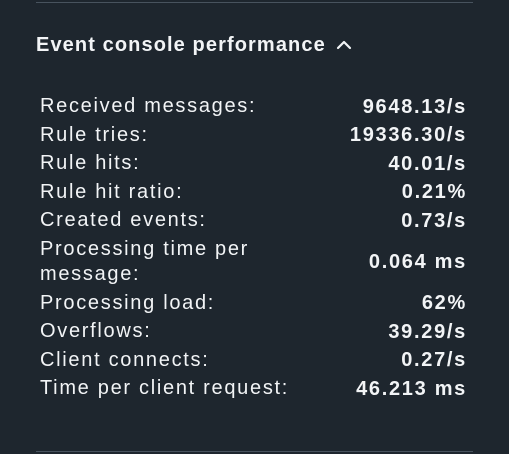 Image resolution: width=509 pixels, height=454 pixels. I want to click on stat-label: Created events:, so click(123, 220).